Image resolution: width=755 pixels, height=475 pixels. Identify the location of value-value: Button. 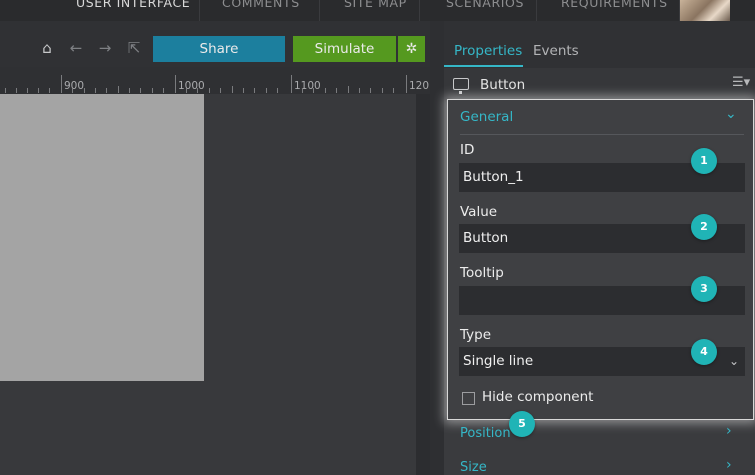
(486, 238).